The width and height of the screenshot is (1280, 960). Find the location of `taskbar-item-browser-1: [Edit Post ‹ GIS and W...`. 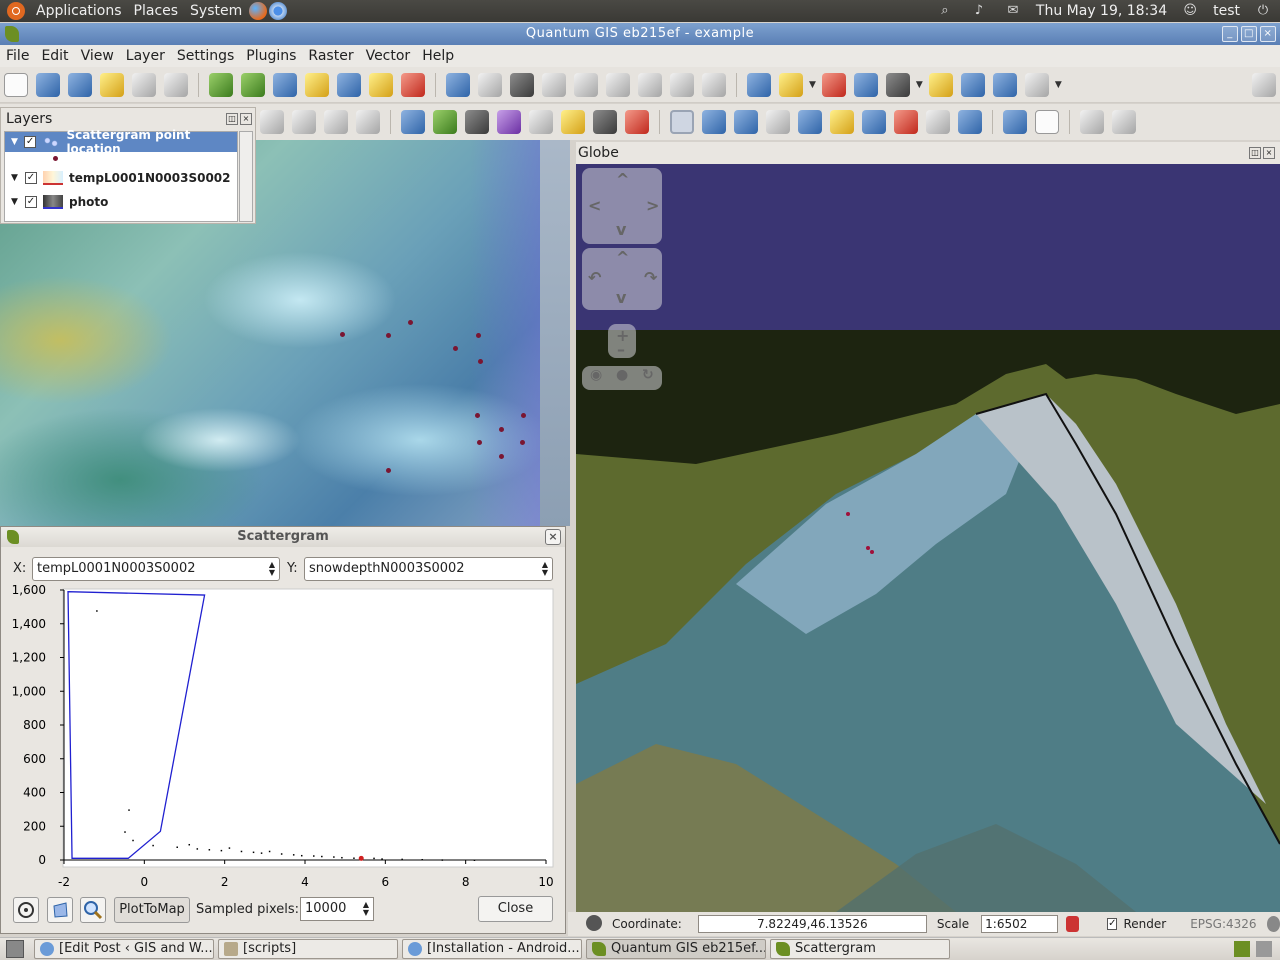

taskbar-item-browser-1: [Edit Post ‹ GIS and W... is located at coordinates (124, 949).